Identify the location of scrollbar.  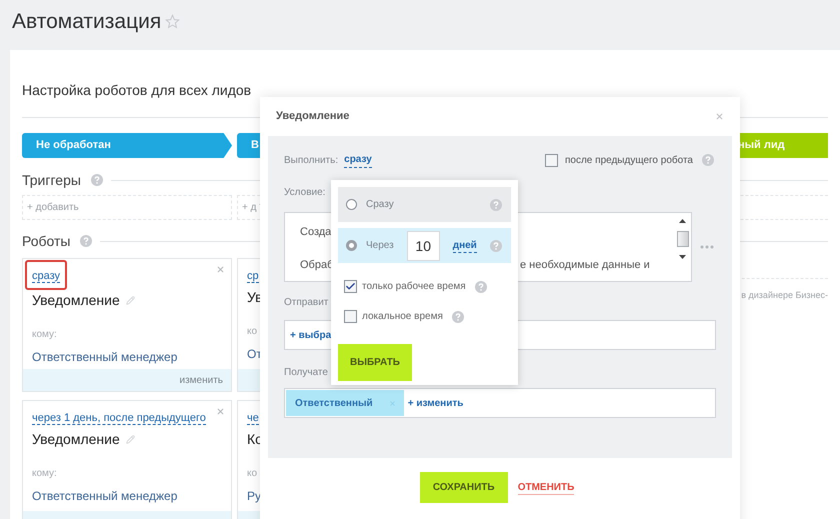
(682, 239).